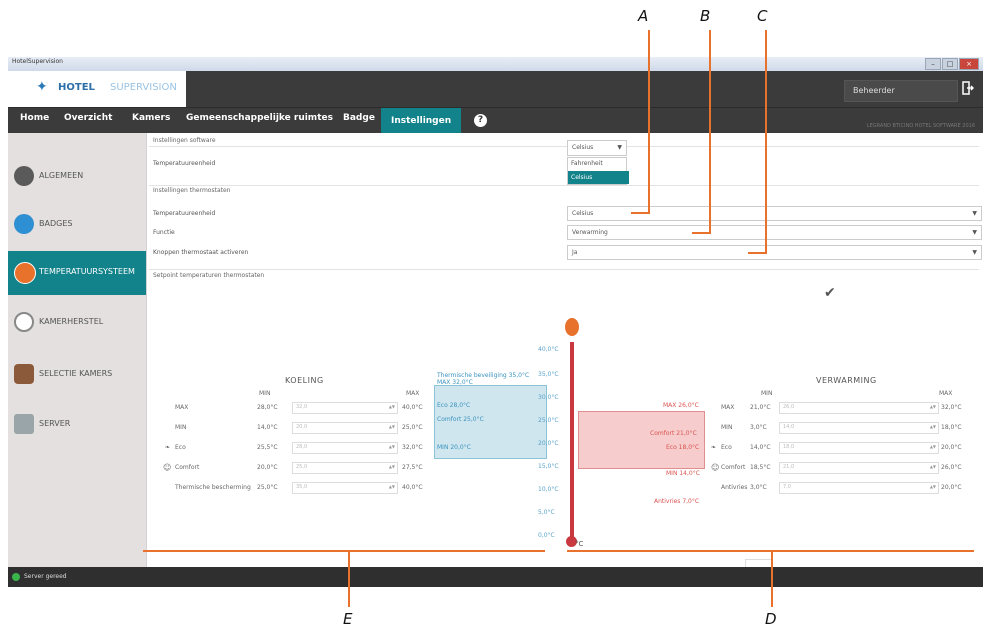  Describe the element at coordinates (933, 64) in the screenshot. I see `minimize-button: –` at that location.